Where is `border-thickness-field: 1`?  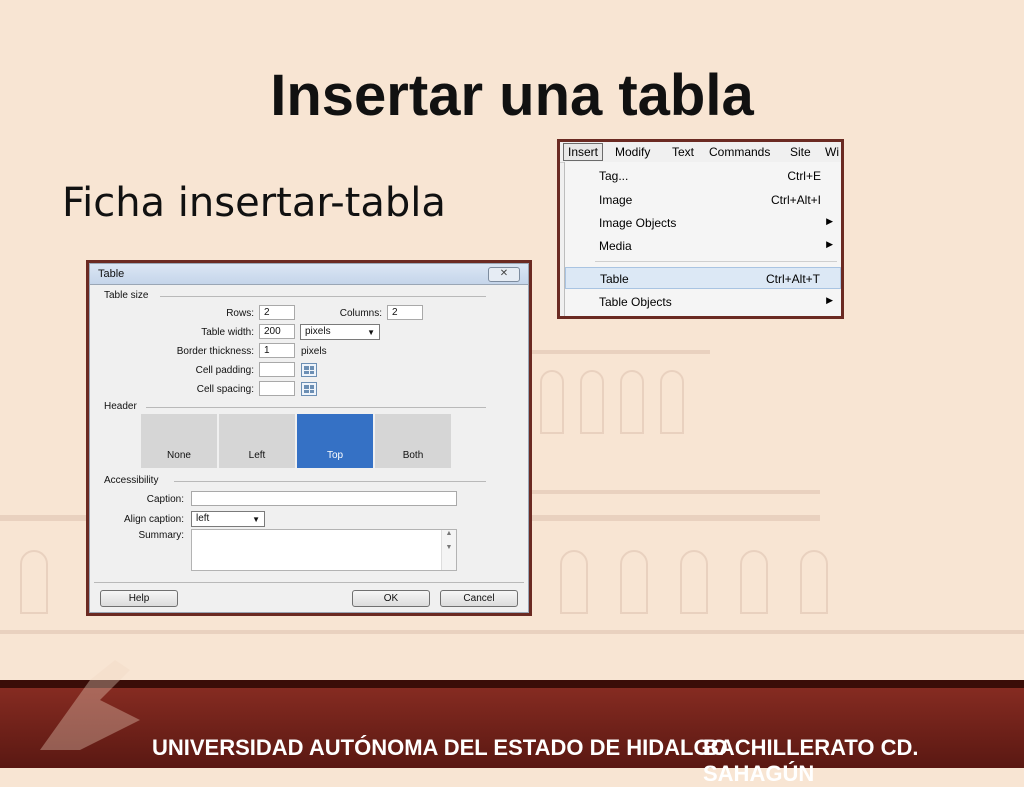
border-thickness-field: 1 is located at coordinates (277, 350).